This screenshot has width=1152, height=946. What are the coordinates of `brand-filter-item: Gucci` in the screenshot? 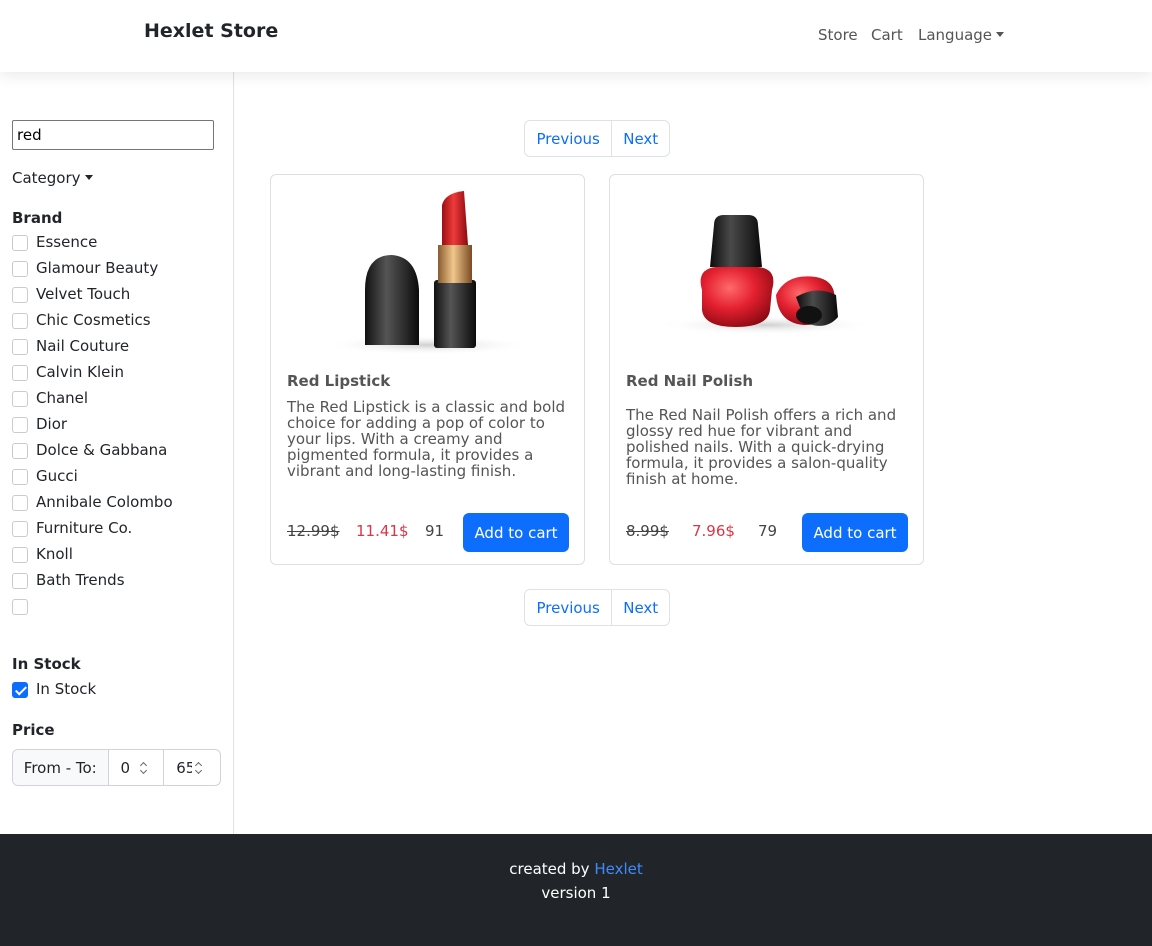 It's located at (117, 480).